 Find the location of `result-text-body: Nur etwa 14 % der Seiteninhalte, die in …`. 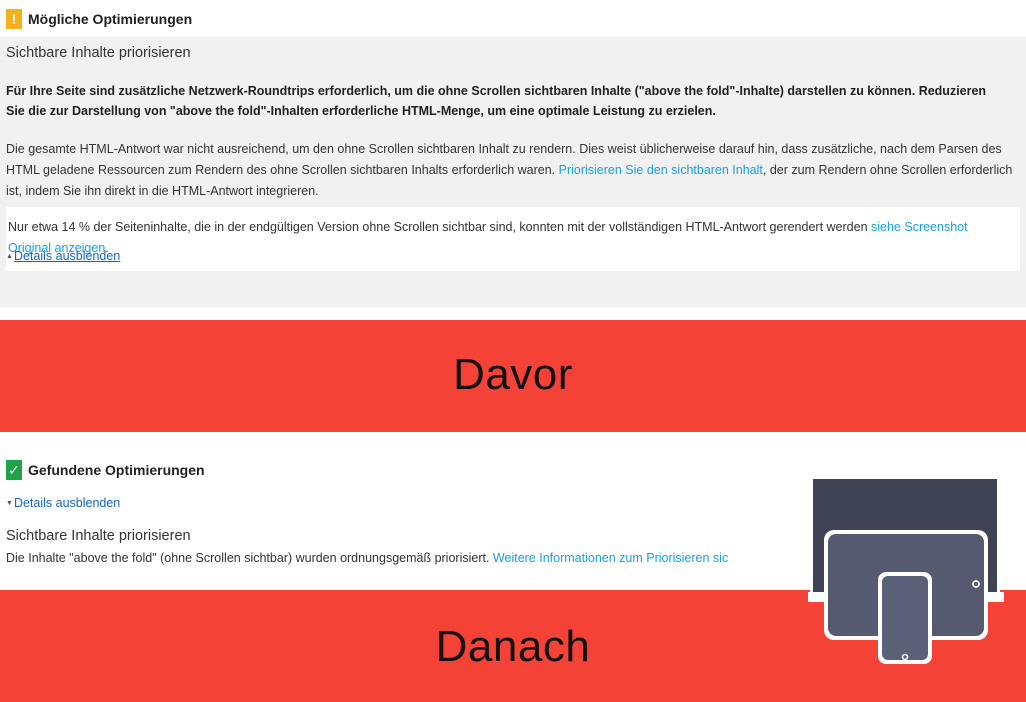

result-text-body: Nur etwa 14 % der Seiteninhalte, die in … is located at coordinates (439, 227).